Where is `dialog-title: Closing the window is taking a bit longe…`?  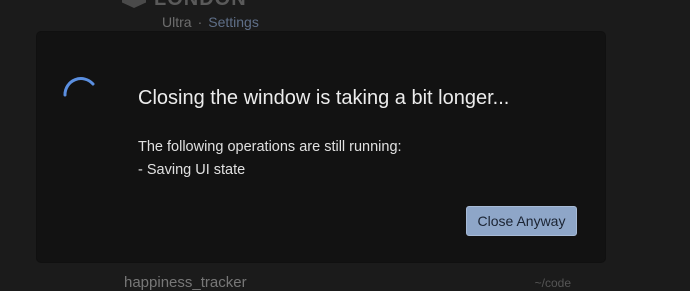 dialog-title: Closing the window is taking a bit longe… is located at coordinates (324, 98).